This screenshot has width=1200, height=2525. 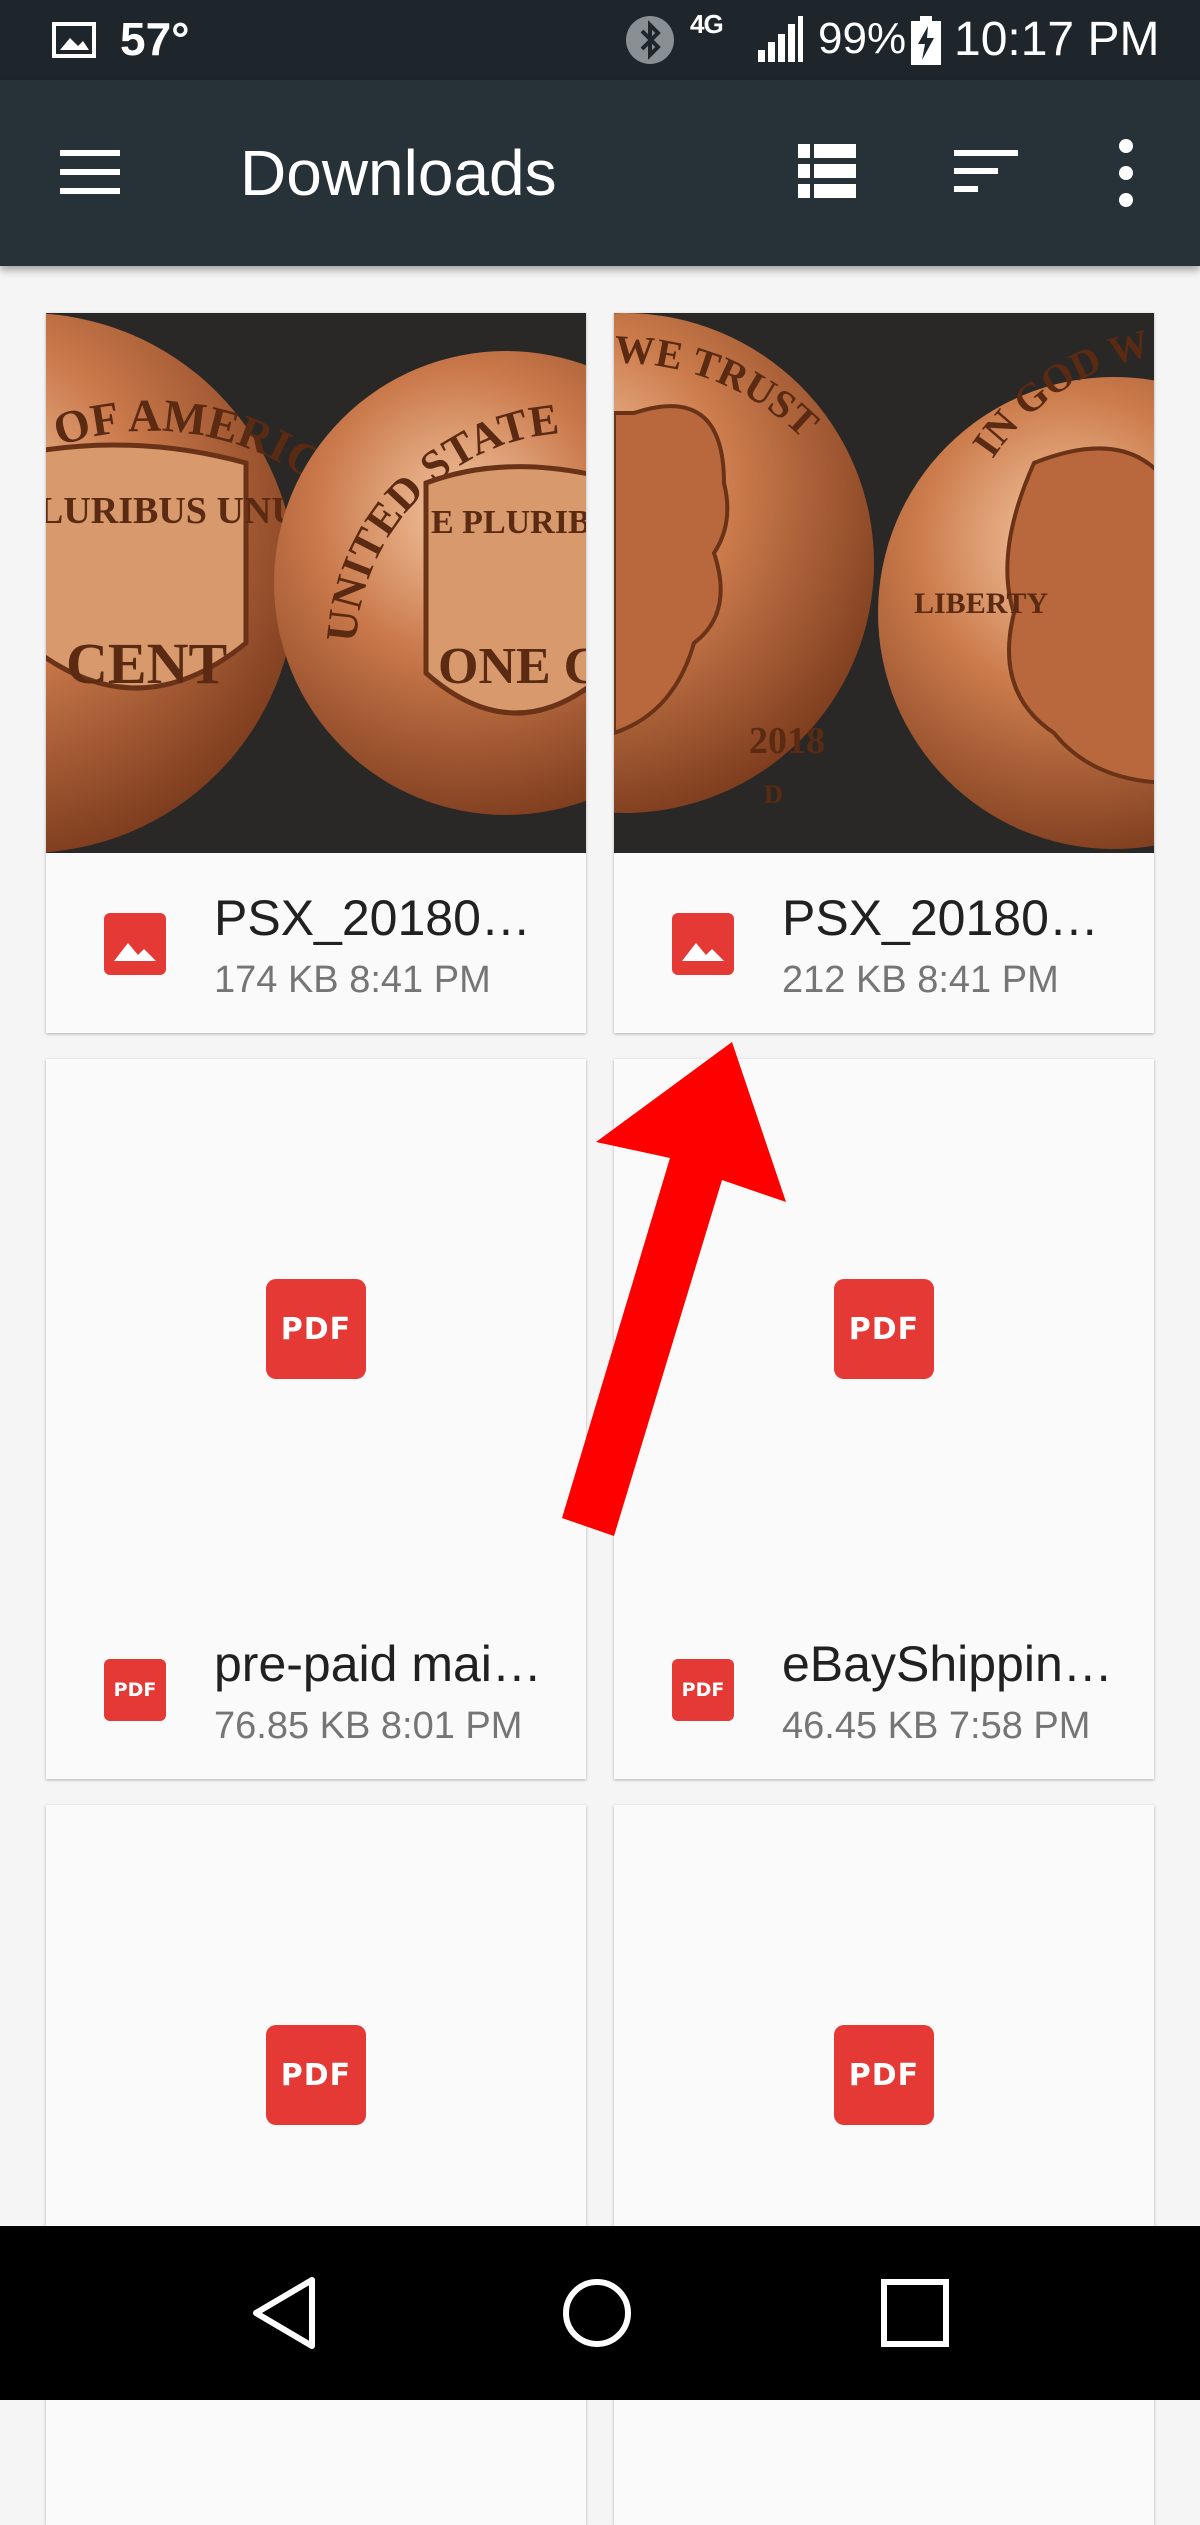 I want to click on file-meta: 76.85 KB 8:01 PM, so click(x=368, y=1726).